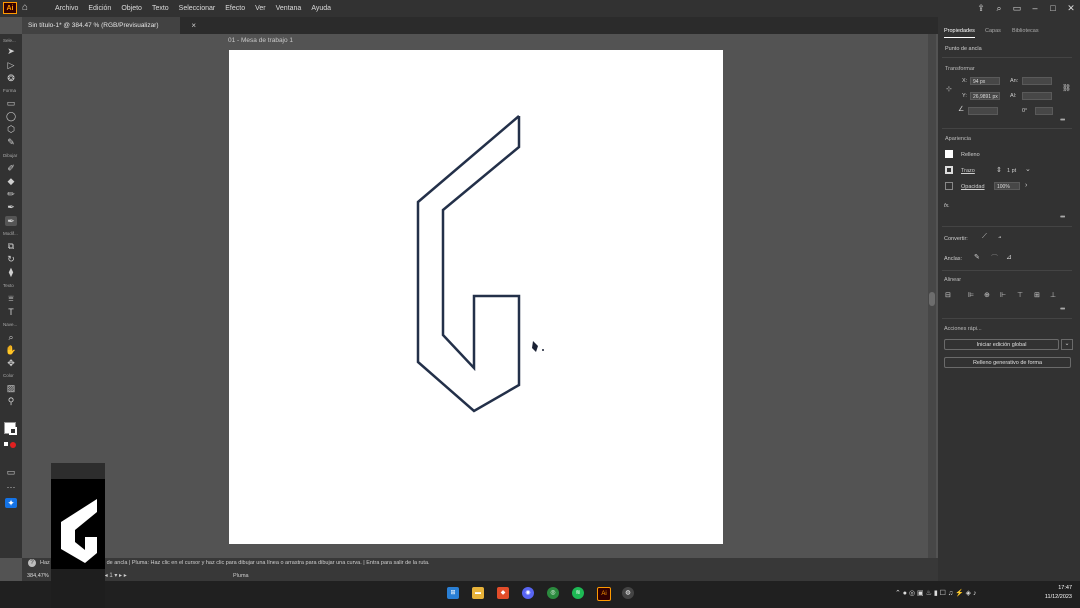  What do you see at coordinates (1025, 31) in the screenshot?
I see `tab-libraries: Bibliotecas` at bounding box center [1025, 31].